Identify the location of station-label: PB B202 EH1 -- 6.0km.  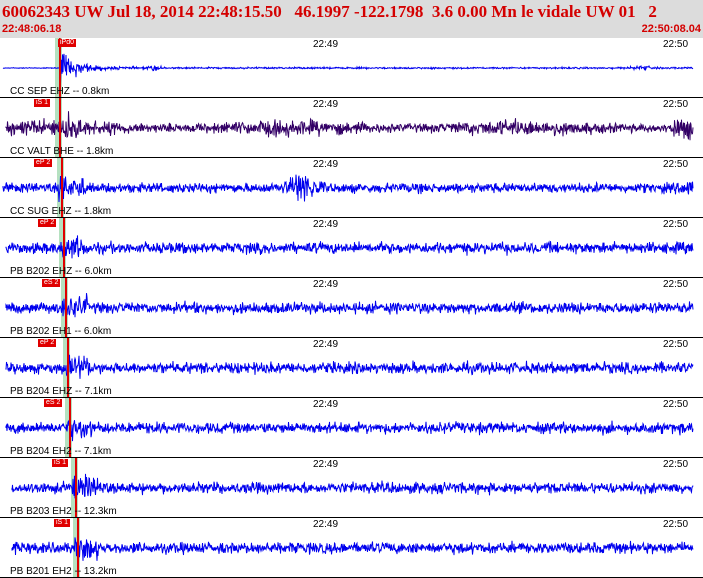
(61, 331).